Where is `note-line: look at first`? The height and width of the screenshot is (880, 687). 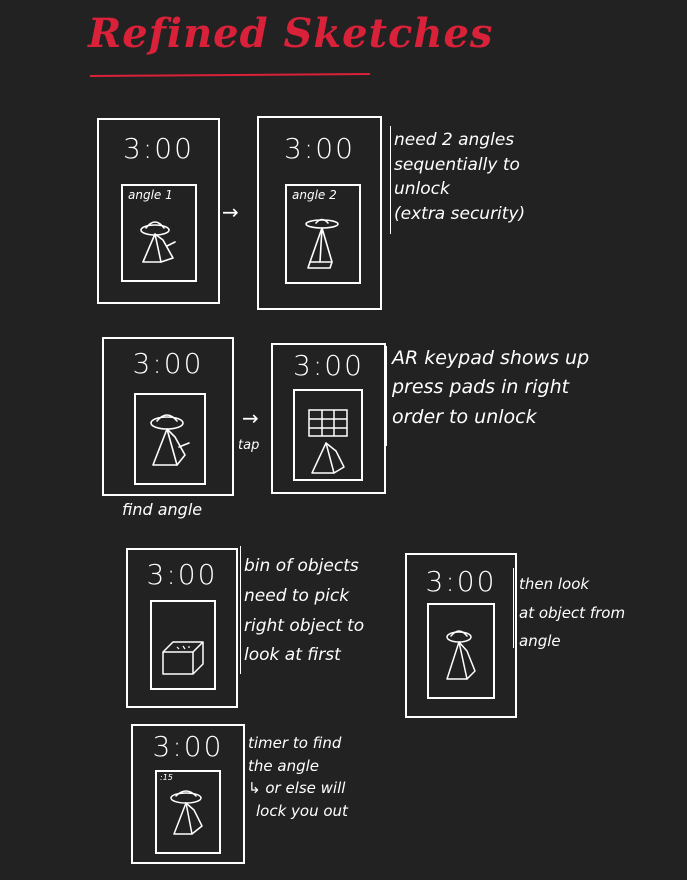
note-line: look at first is located at coordinates (292, 655).